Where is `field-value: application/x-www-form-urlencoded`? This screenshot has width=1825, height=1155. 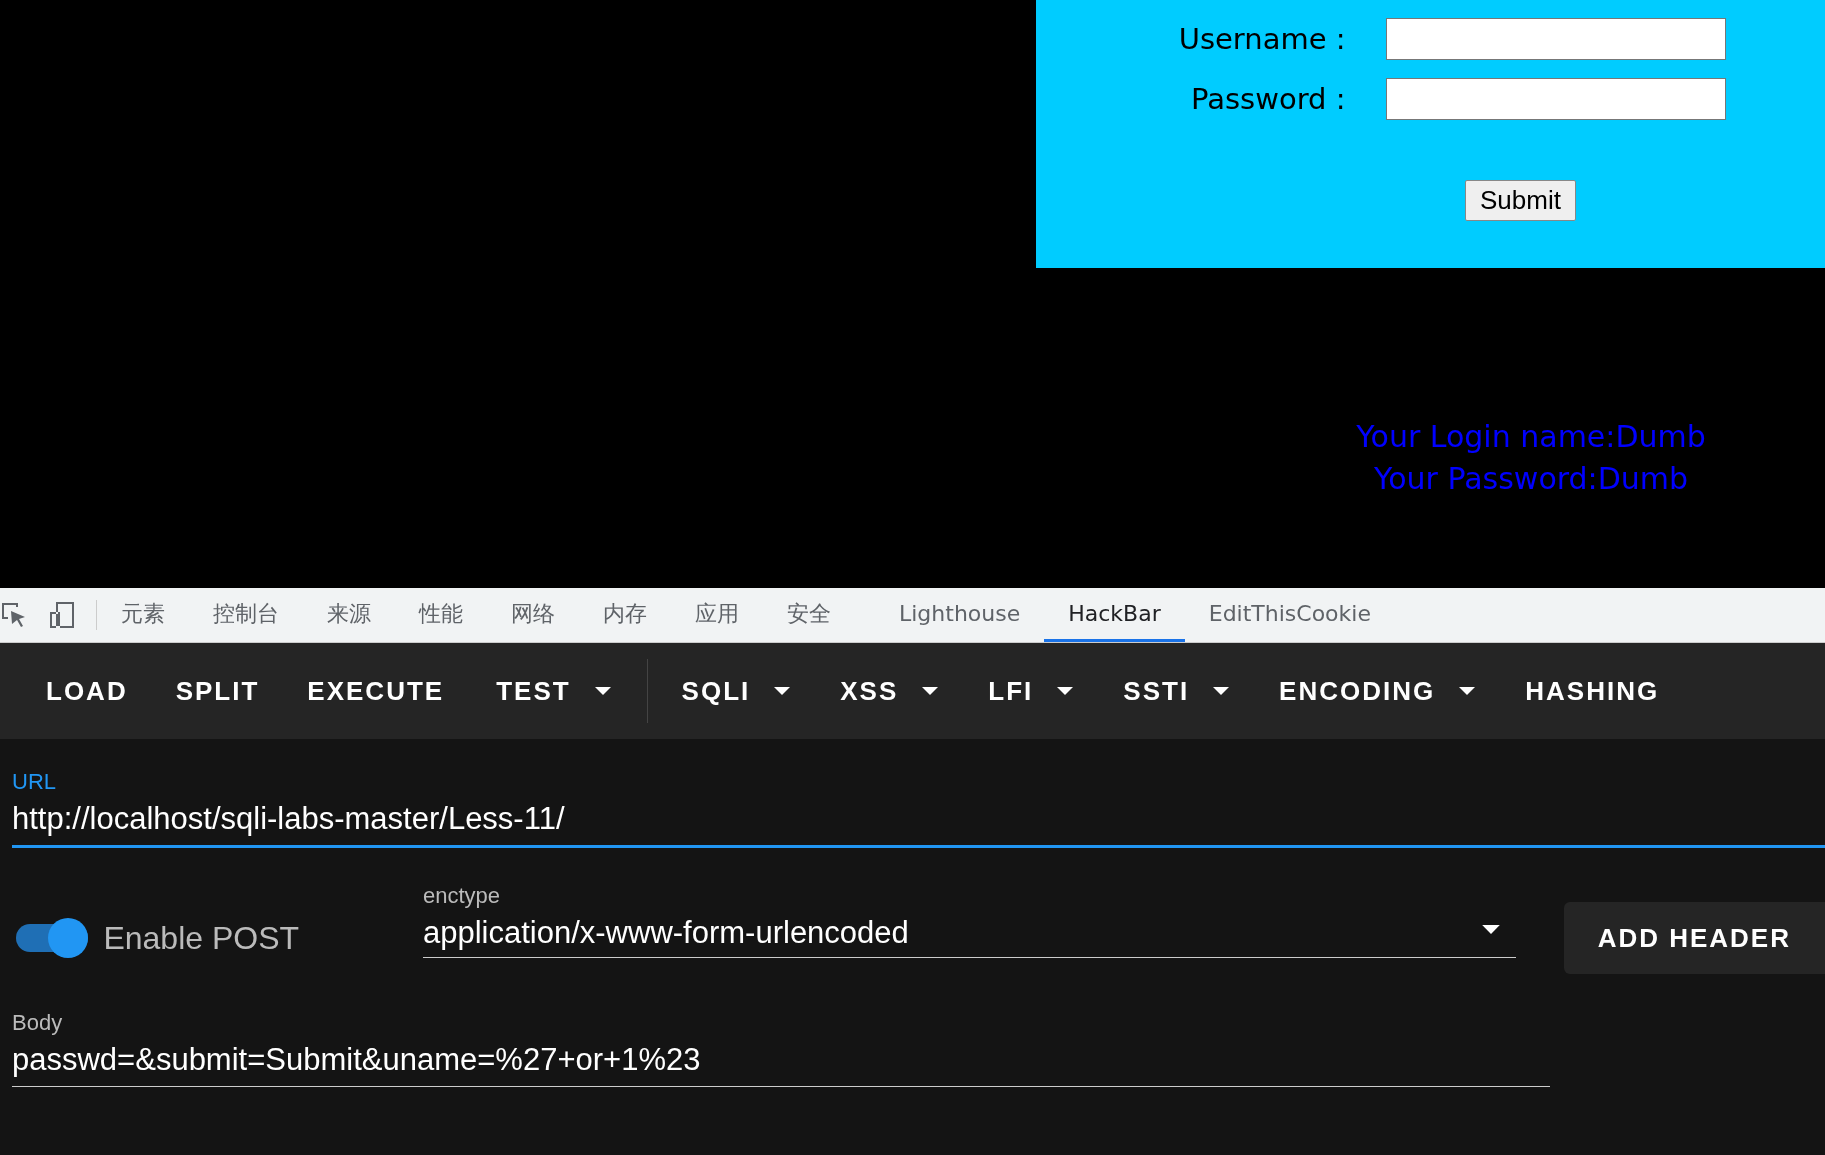
field-value: application/x-www-form-urlencoded is located at coordinates (665, 932).